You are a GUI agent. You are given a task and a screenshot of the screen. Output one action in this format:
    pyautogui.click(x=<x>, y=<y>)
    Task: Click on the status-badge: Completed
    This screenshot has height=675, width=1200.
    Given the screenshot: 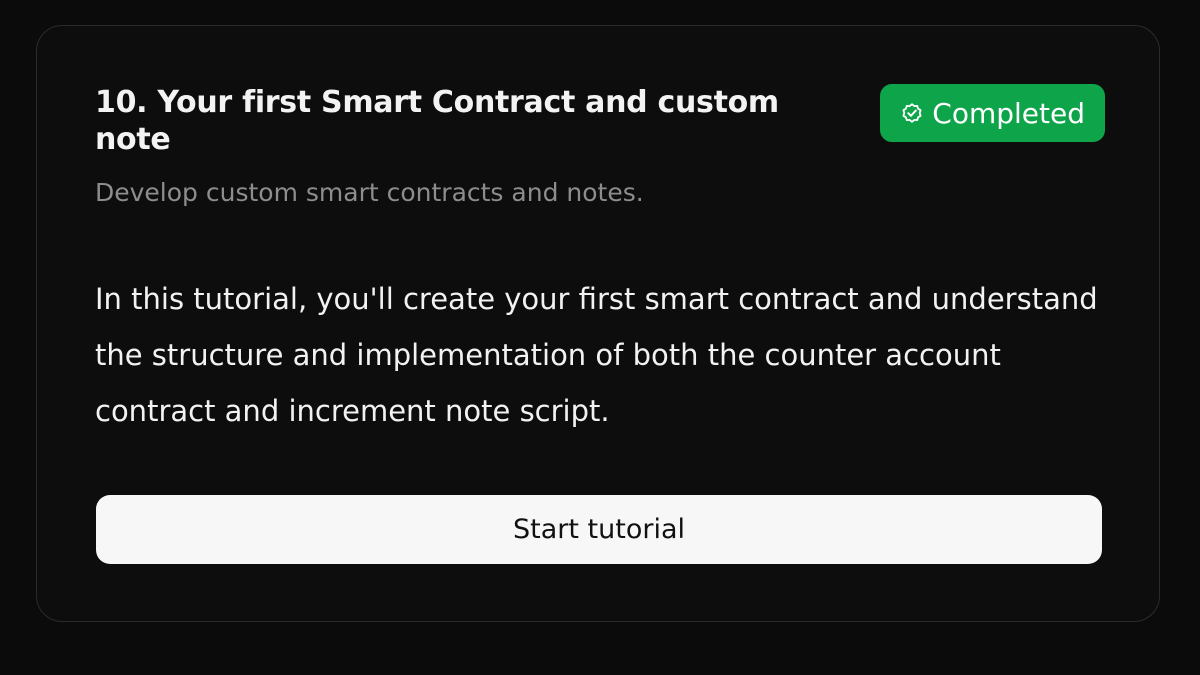 What is the action you would take?
    pyautogui.click(x=992, y=113)
    